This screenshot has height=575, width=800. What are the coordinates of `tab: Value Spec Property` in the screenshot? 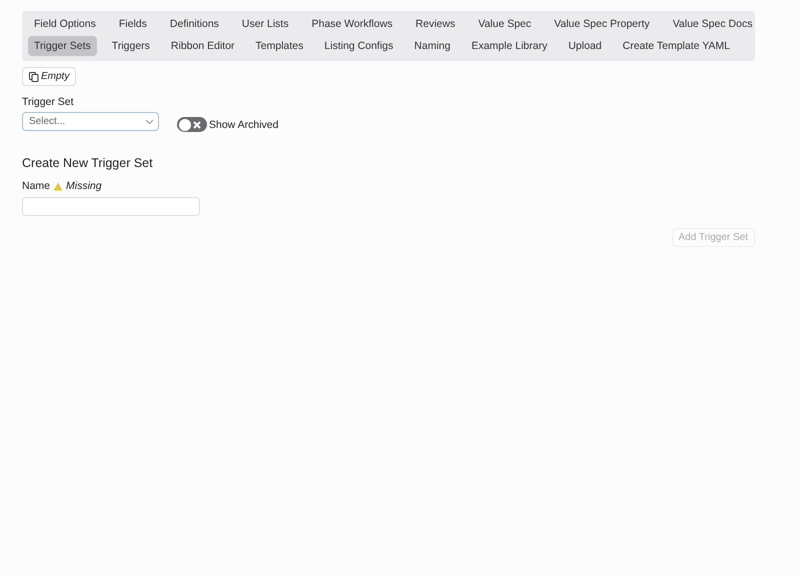 It's located at (602, 24).